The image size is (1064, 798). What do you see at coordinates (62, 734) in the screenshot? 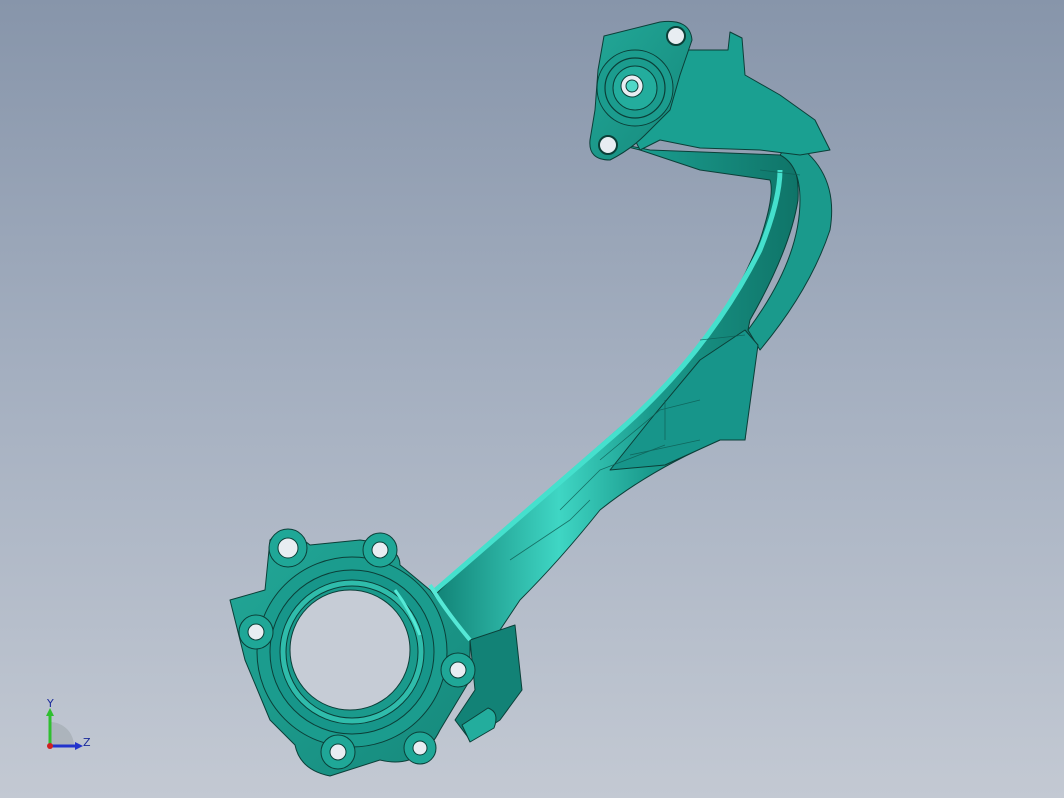
I see `triad-quadrant` at bounding box center [62, 734].